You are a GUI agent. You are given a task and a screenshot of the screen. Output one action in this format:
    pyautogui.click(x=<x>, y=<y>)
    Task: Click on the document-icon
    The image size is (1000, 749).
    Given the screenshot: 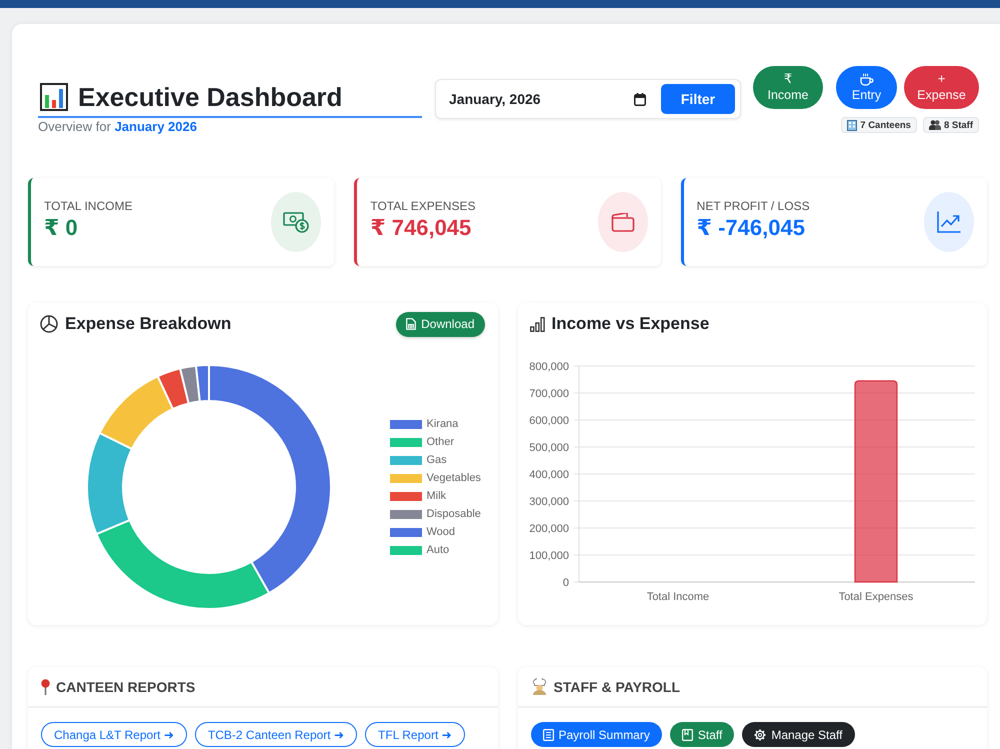 What is the action you would take?
    pyautogui.click(x=548, y=734)
    